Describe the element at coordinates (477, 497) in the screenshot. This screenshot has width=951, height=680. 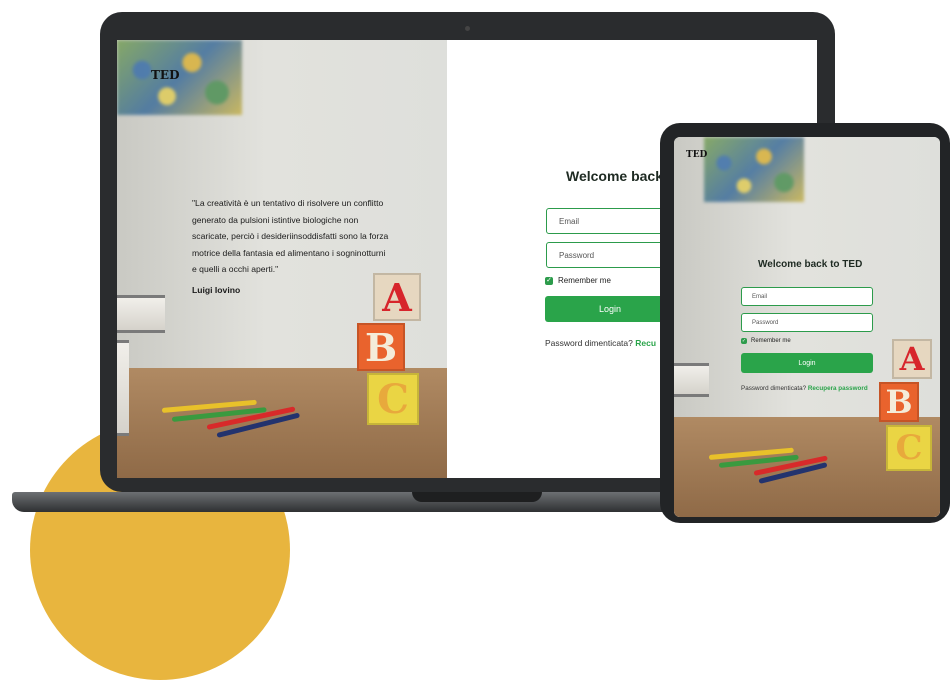
I see `laptop-hinge-notch` at that location.